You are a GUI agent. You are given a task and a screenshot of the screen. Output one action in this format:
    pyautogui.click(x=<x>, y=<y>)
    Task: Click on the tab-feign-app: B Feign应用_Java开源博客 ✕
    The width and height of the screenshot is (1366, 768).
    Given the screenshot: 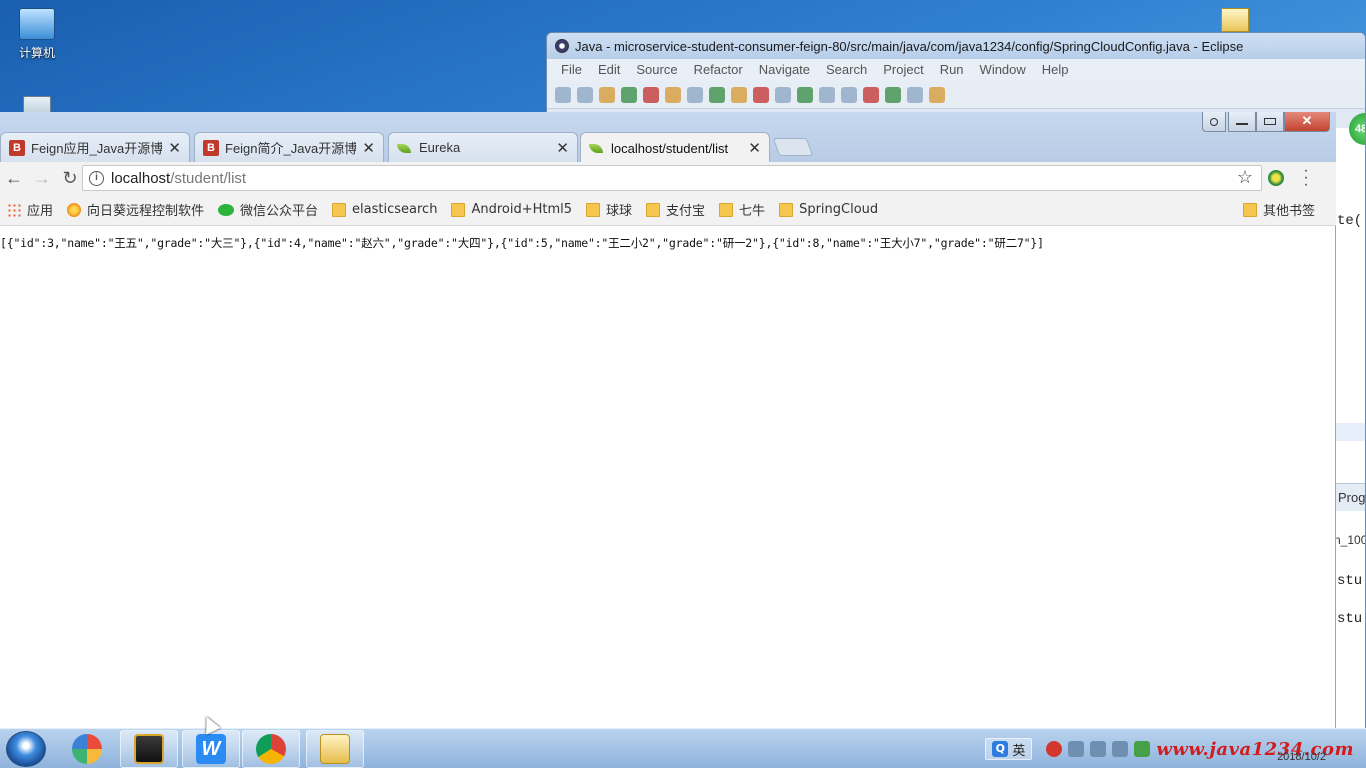 What is the action you would take?
    pyautogui.click(x=95, y=147)
    